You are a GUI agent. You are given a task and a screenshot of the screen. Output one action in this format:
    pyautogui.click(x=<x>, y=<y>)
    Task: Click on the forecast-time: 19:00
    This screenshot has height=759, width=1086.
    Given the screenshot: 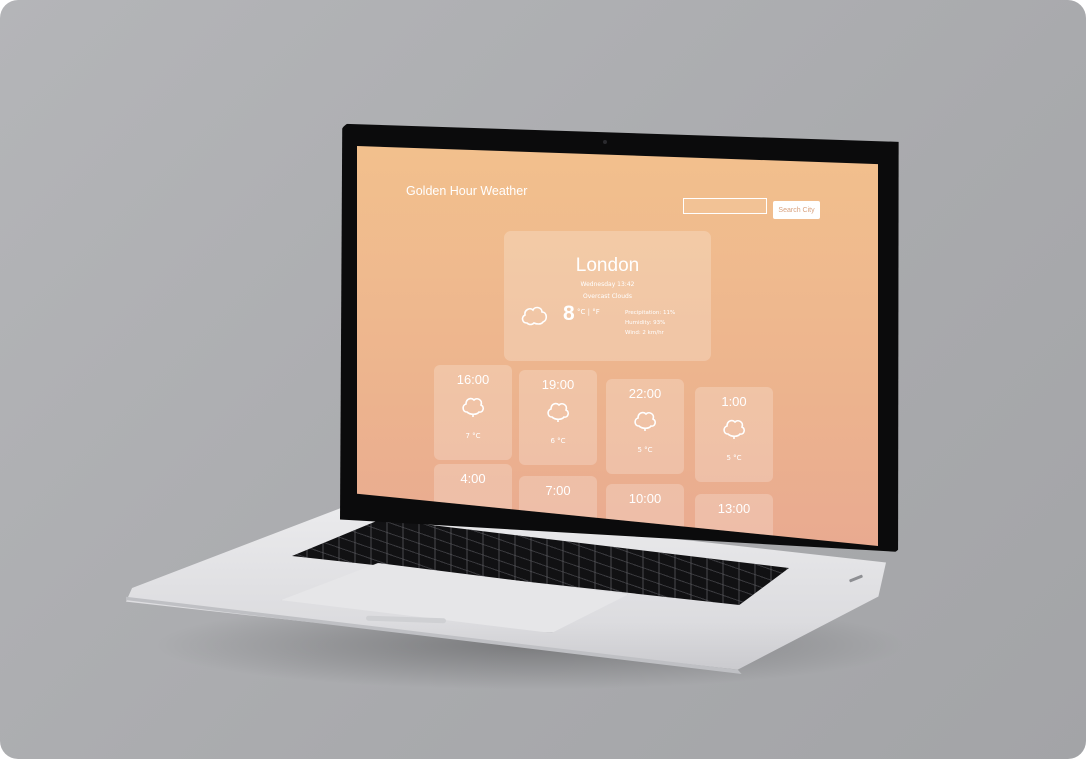 What is the action you would take?
    pyautogui.click(x=558, y=384)
    